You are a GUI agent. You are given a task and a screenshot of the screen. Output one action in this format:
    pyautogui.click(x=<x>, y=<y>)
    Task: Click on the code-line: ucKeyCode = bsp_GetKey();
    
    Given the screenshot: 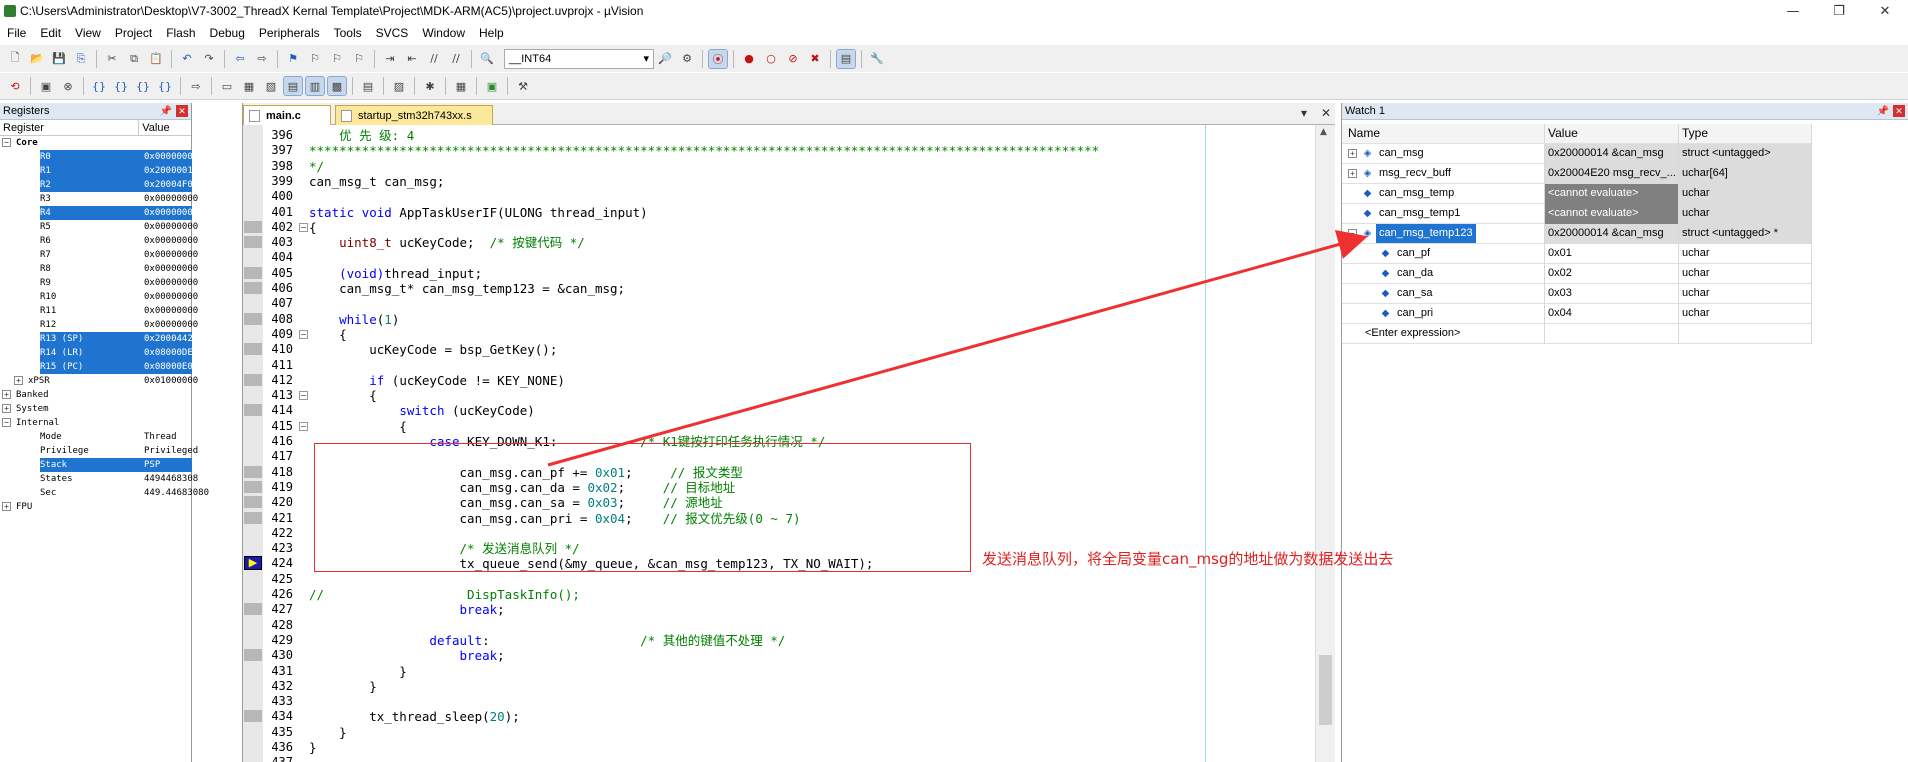 What is the action you would take?
    pyautogui.click(x=433, y=349)
    